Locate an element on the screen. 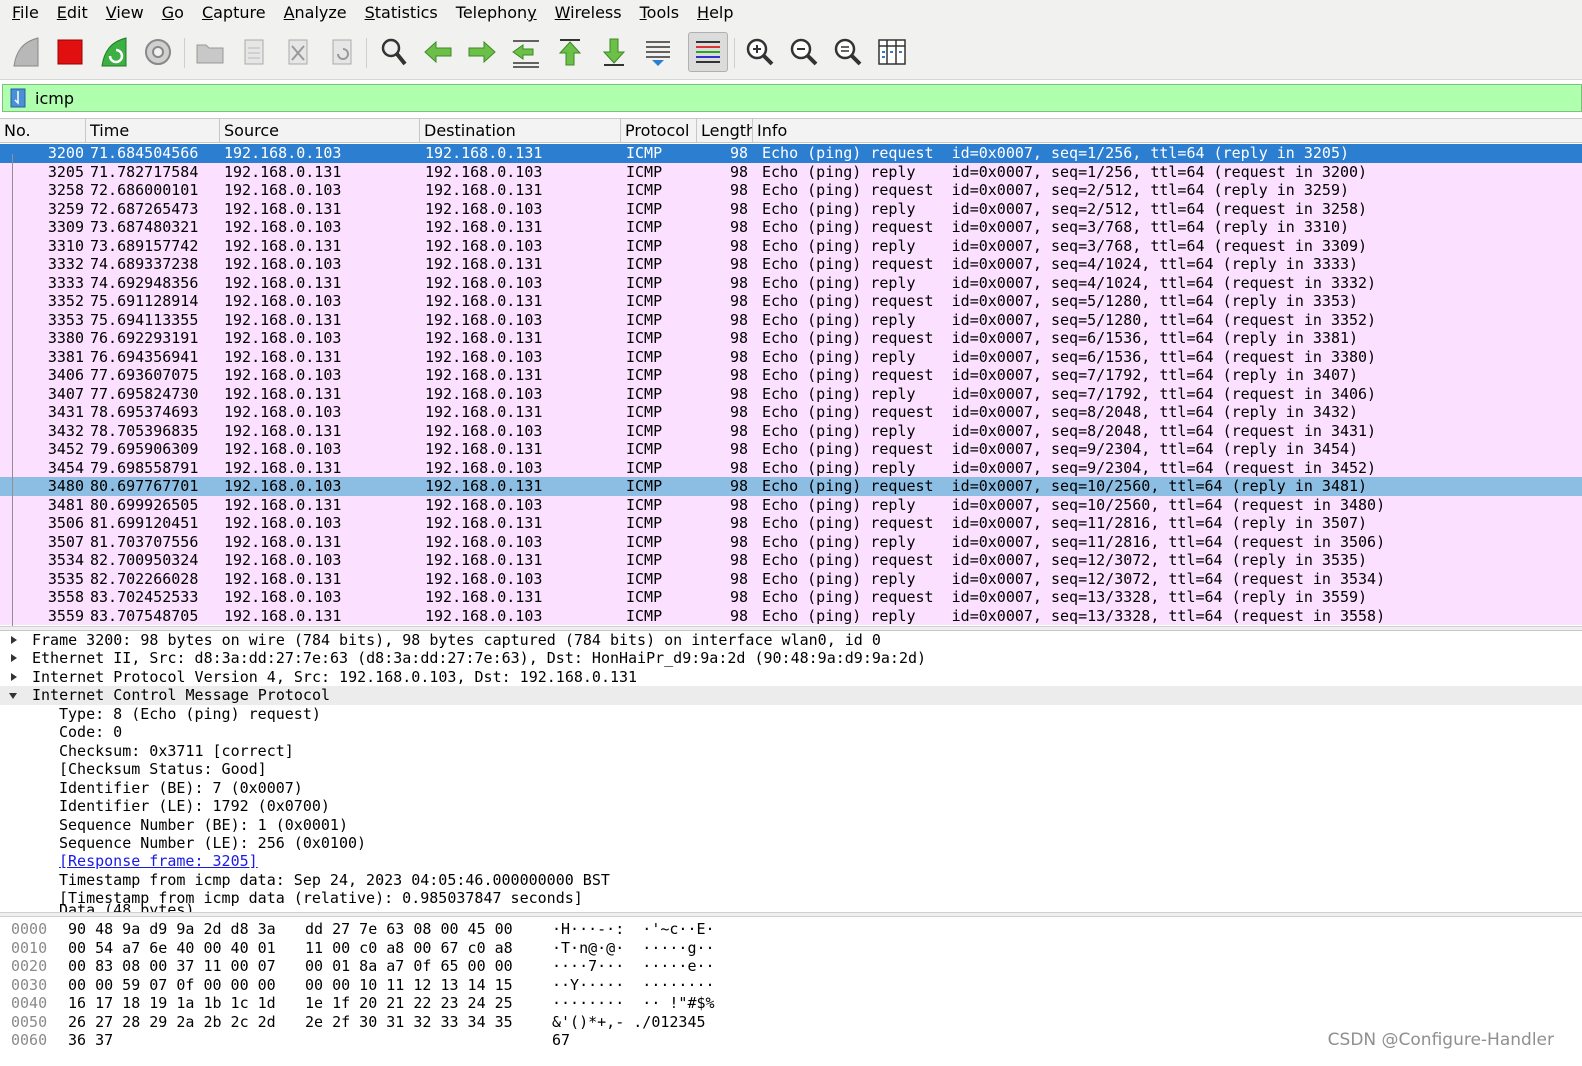 The width and height of the screenshot is (1582, 1066). reload-file-icon is located at coordinates (342, 52).